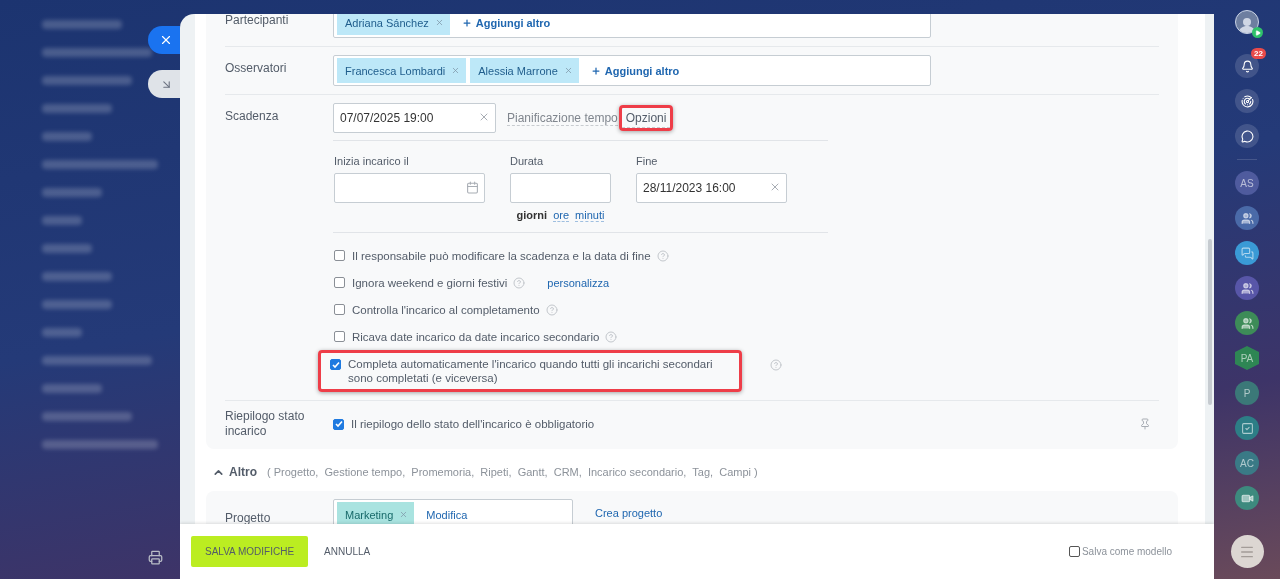  I want to click on field-label: Riepilogo stato incarico, so click(265, 424).